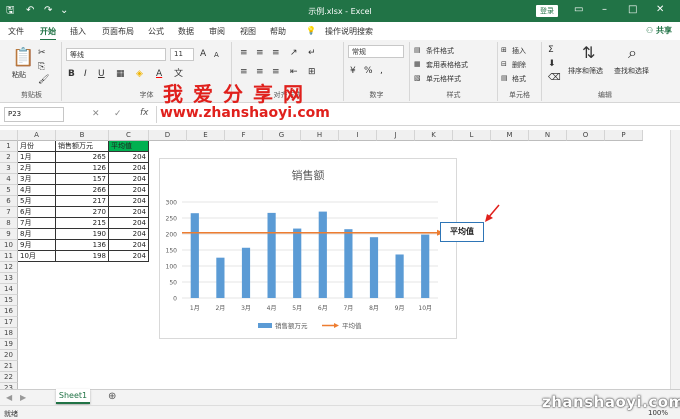  What do you see at coordinates (659, 30) in the screenshot?
I see `share-button: ⚇ 共享` at bounding box center [659, 30].